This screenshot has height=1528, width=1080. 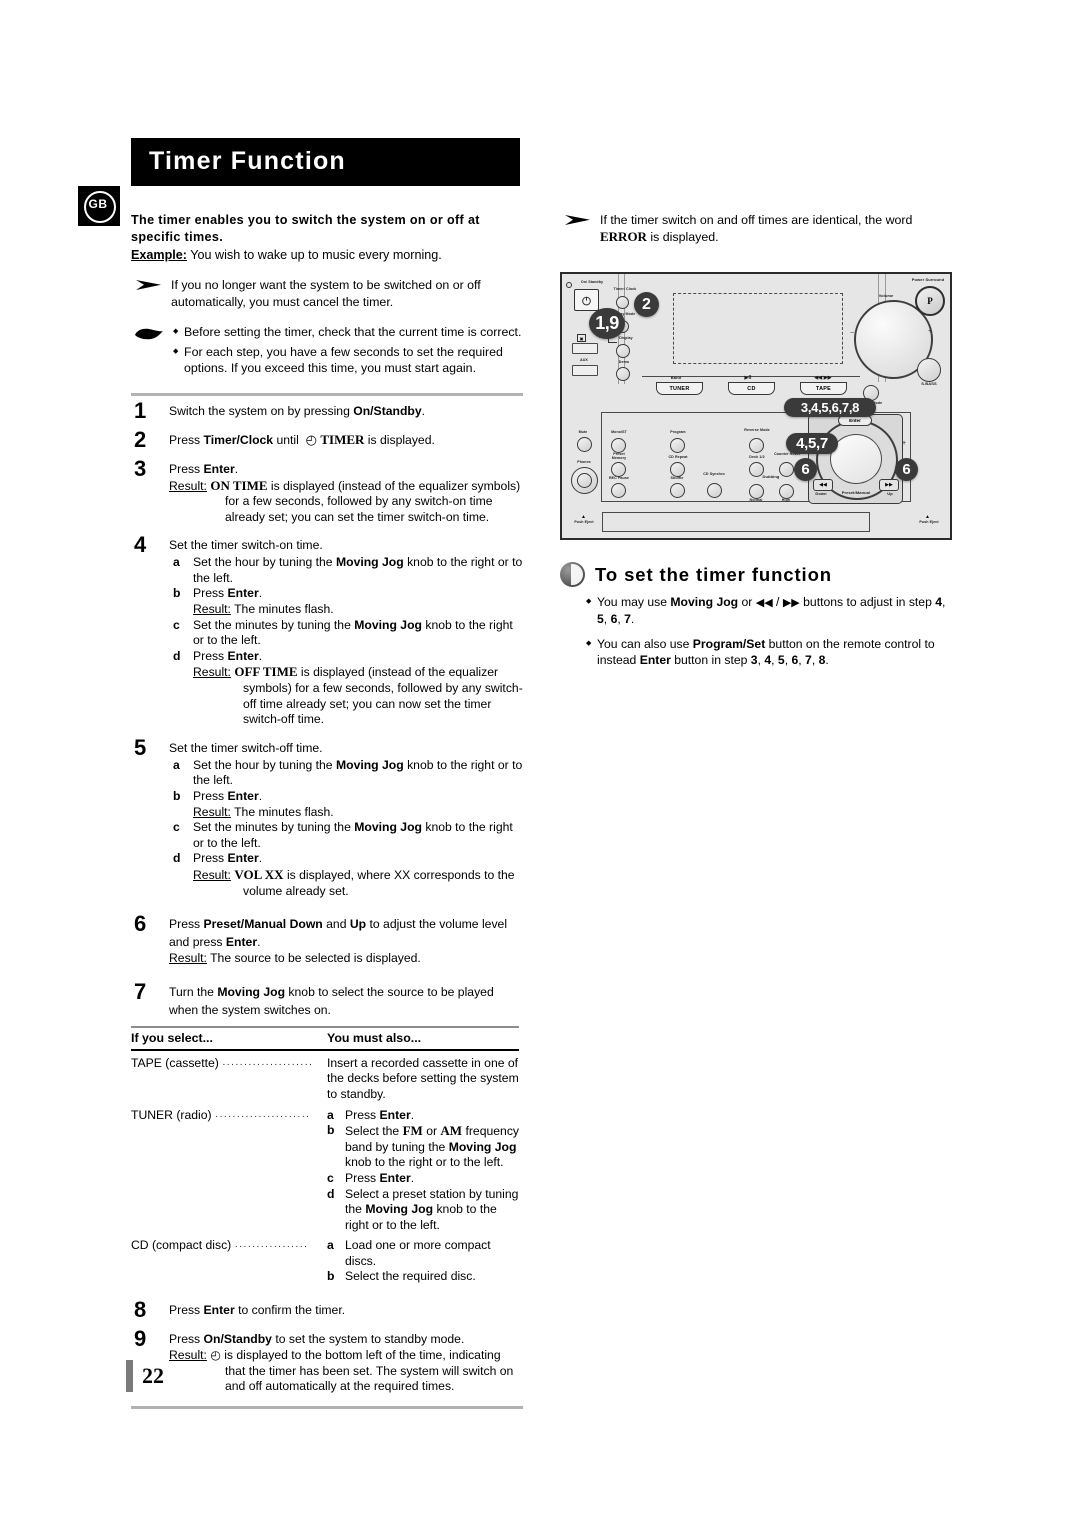 What do you see at coordinates (581, 338) in the screenshot?
I see `tape-symbol: ▣` at bounding box center [581, 338].